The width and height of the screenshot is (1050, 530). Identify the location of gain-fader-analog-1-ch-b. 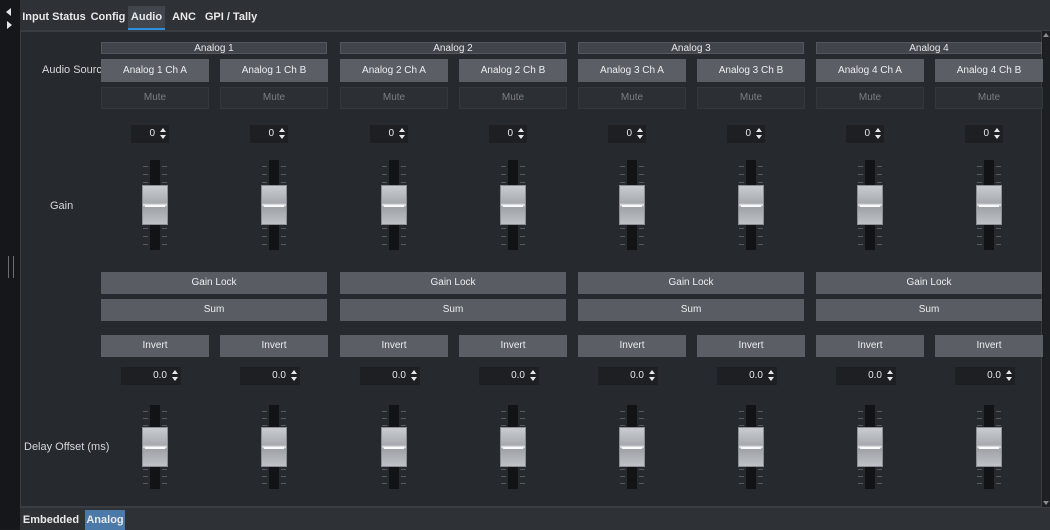
(274, 205).